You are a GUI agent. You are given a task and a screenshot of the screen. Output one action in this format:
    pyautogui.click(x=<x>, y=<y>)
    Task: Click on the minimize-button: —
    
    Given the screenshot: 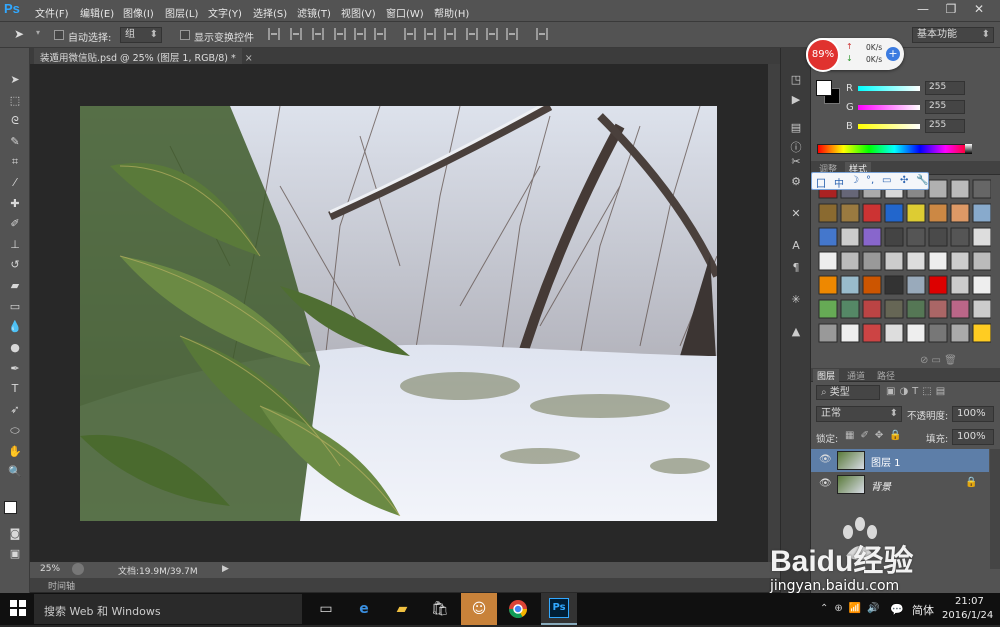 What is the action you would take?
    pyautogui.click(x=923, y=10)
    